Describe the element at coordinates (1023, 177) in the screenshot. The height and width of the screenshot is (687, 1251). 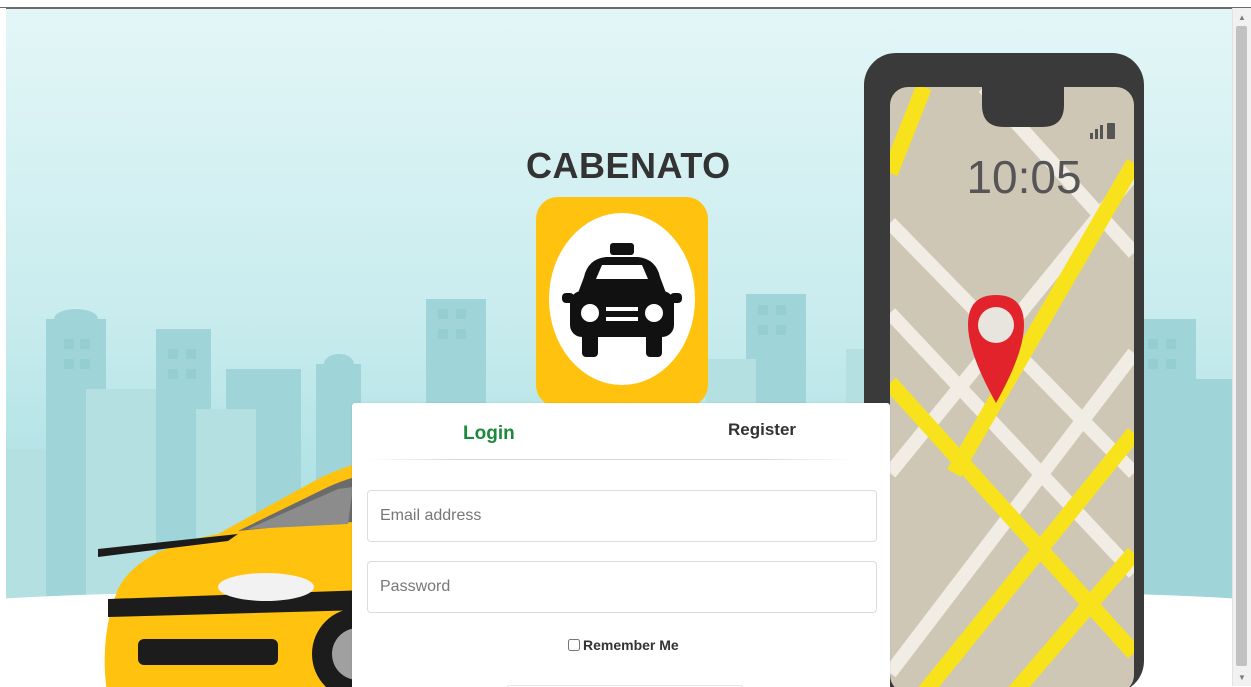
I see `phone-clock: 10:05` at that location.